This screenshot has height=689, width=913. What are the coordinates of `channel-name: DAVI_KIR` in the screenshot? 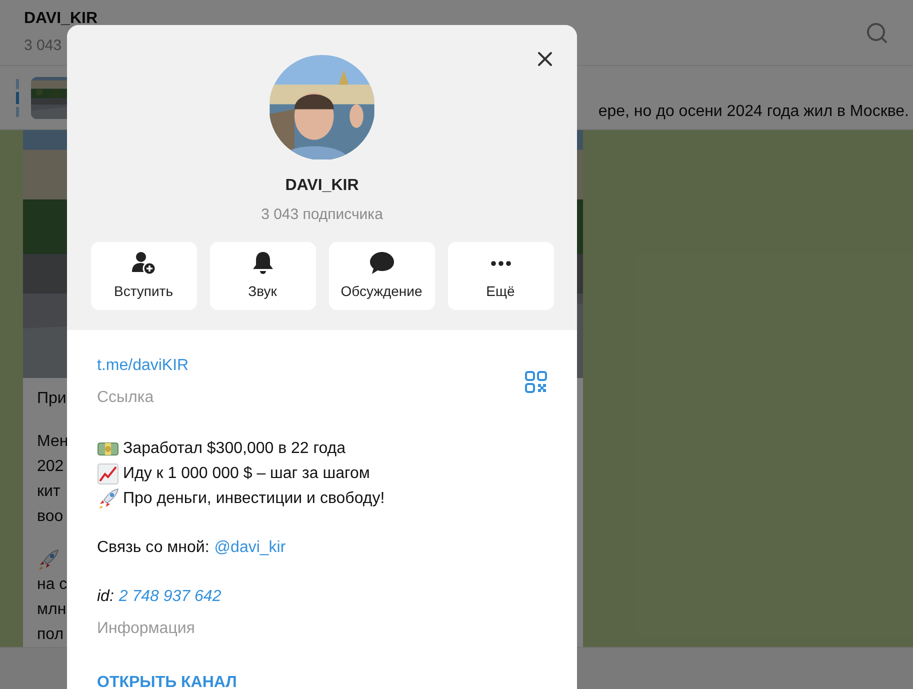 It's located at (322, 186).